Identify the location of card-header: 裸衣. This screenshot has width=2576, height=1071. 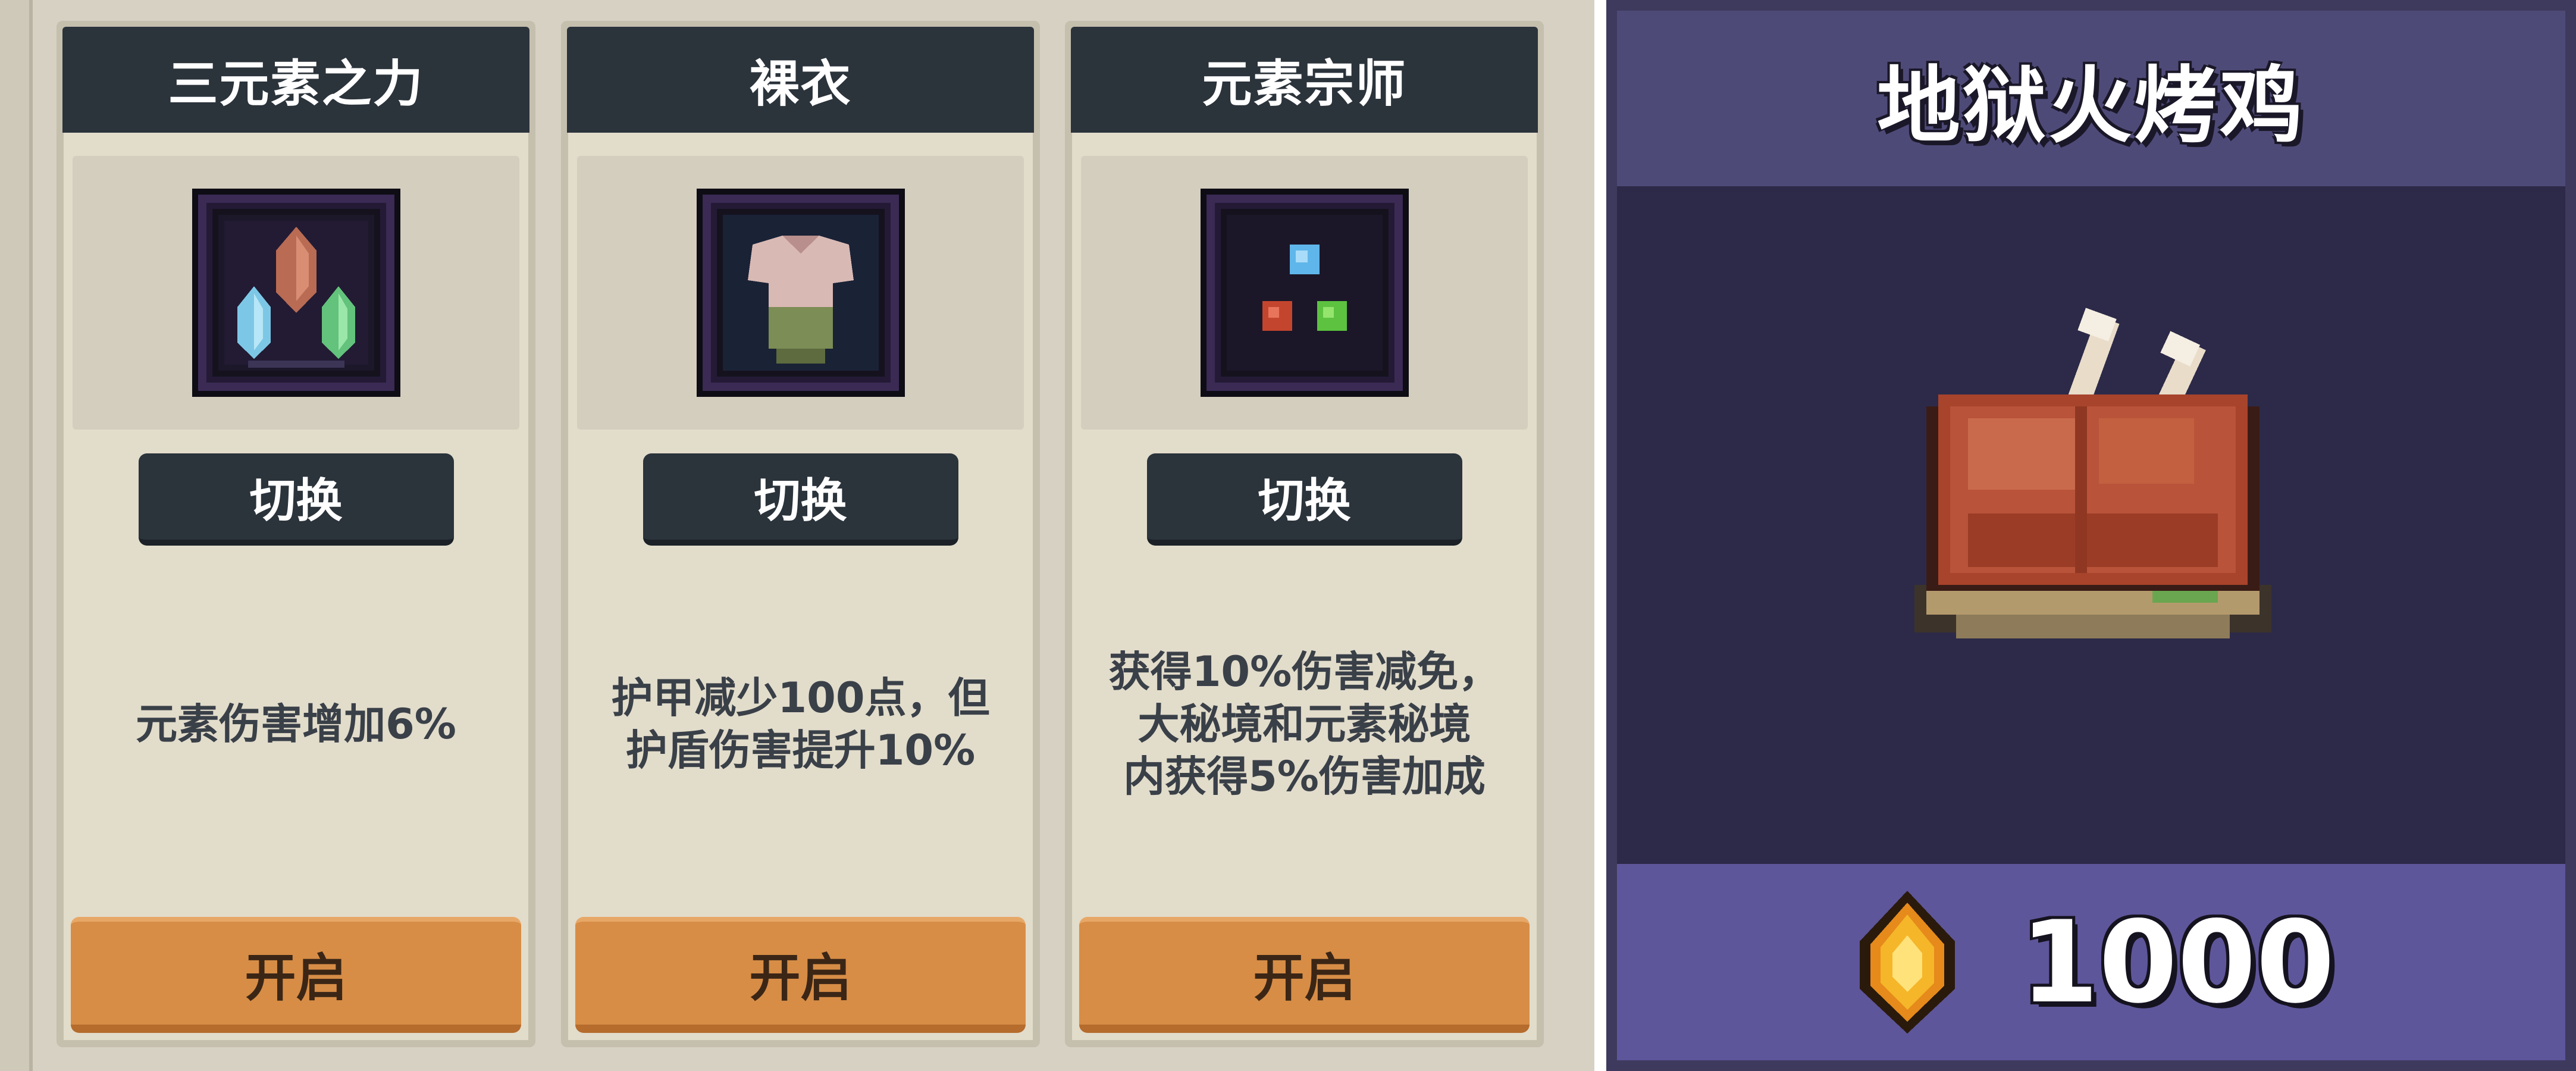
(800, 80).